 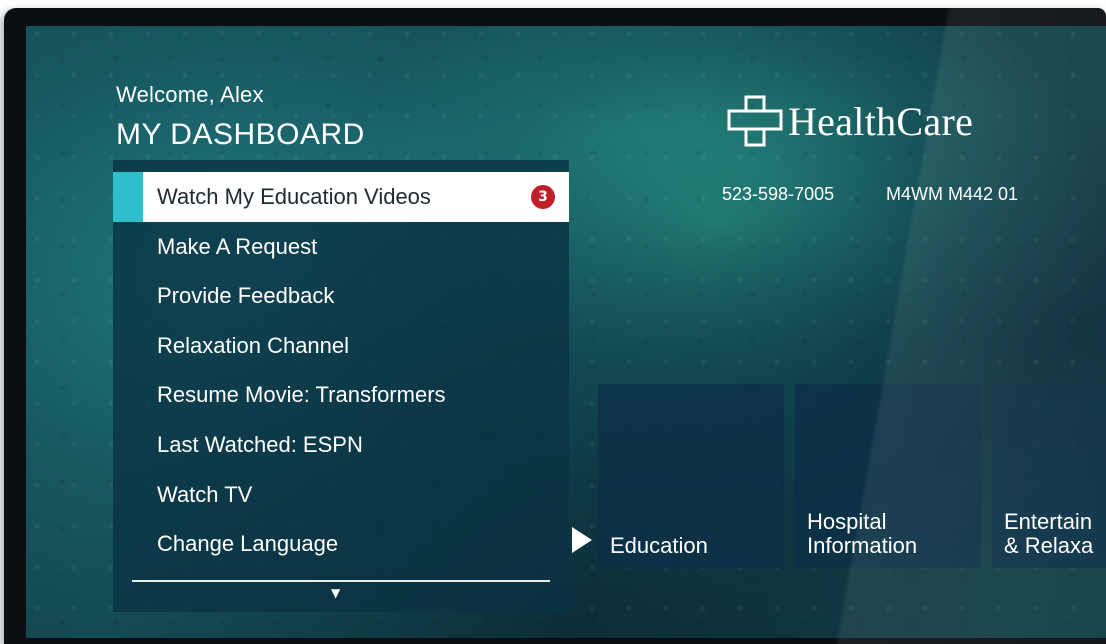 I want to click on healthcare-logo: HealthCare, so click(x=849, y=121).